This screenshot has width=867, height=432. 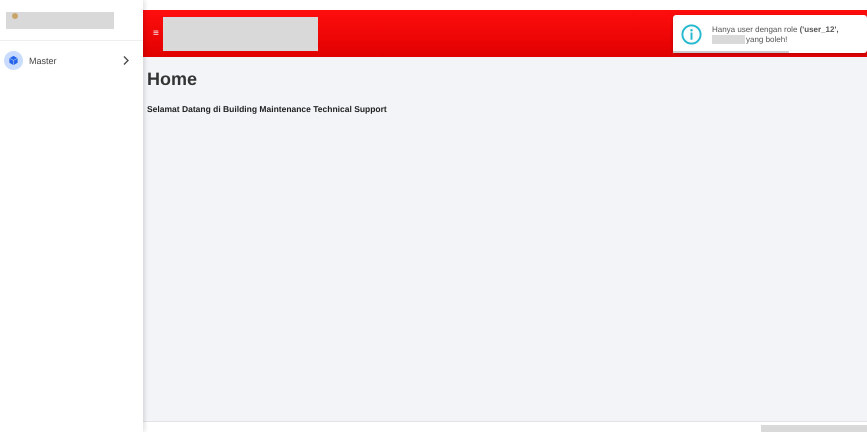 What do you see at coordinates (728, 39) in the screenshot?
I see `redacted-block` at bounding box center [728, 39].